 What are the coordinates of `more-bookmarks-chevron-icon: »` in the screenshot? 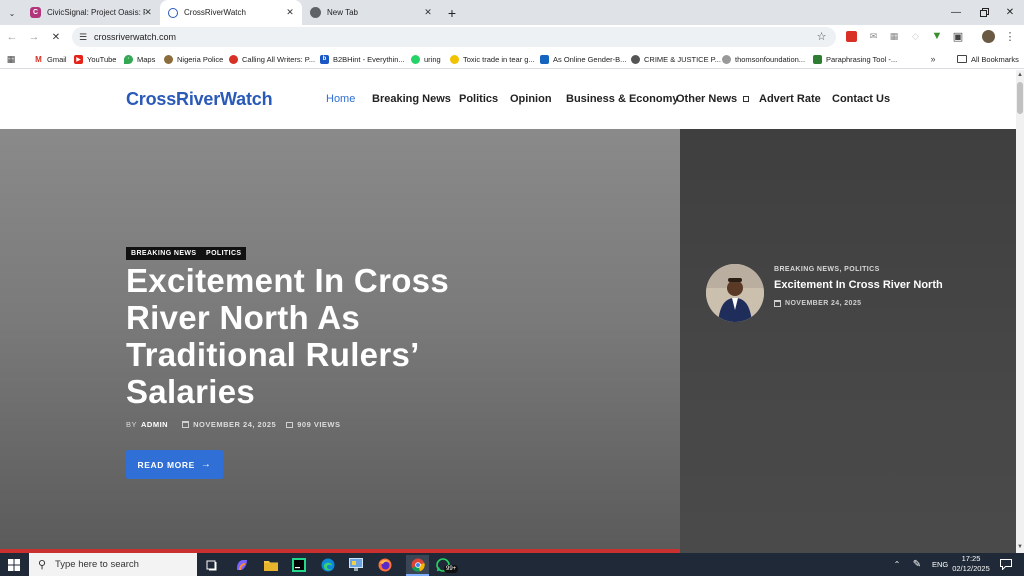 It's located at (933, 59).